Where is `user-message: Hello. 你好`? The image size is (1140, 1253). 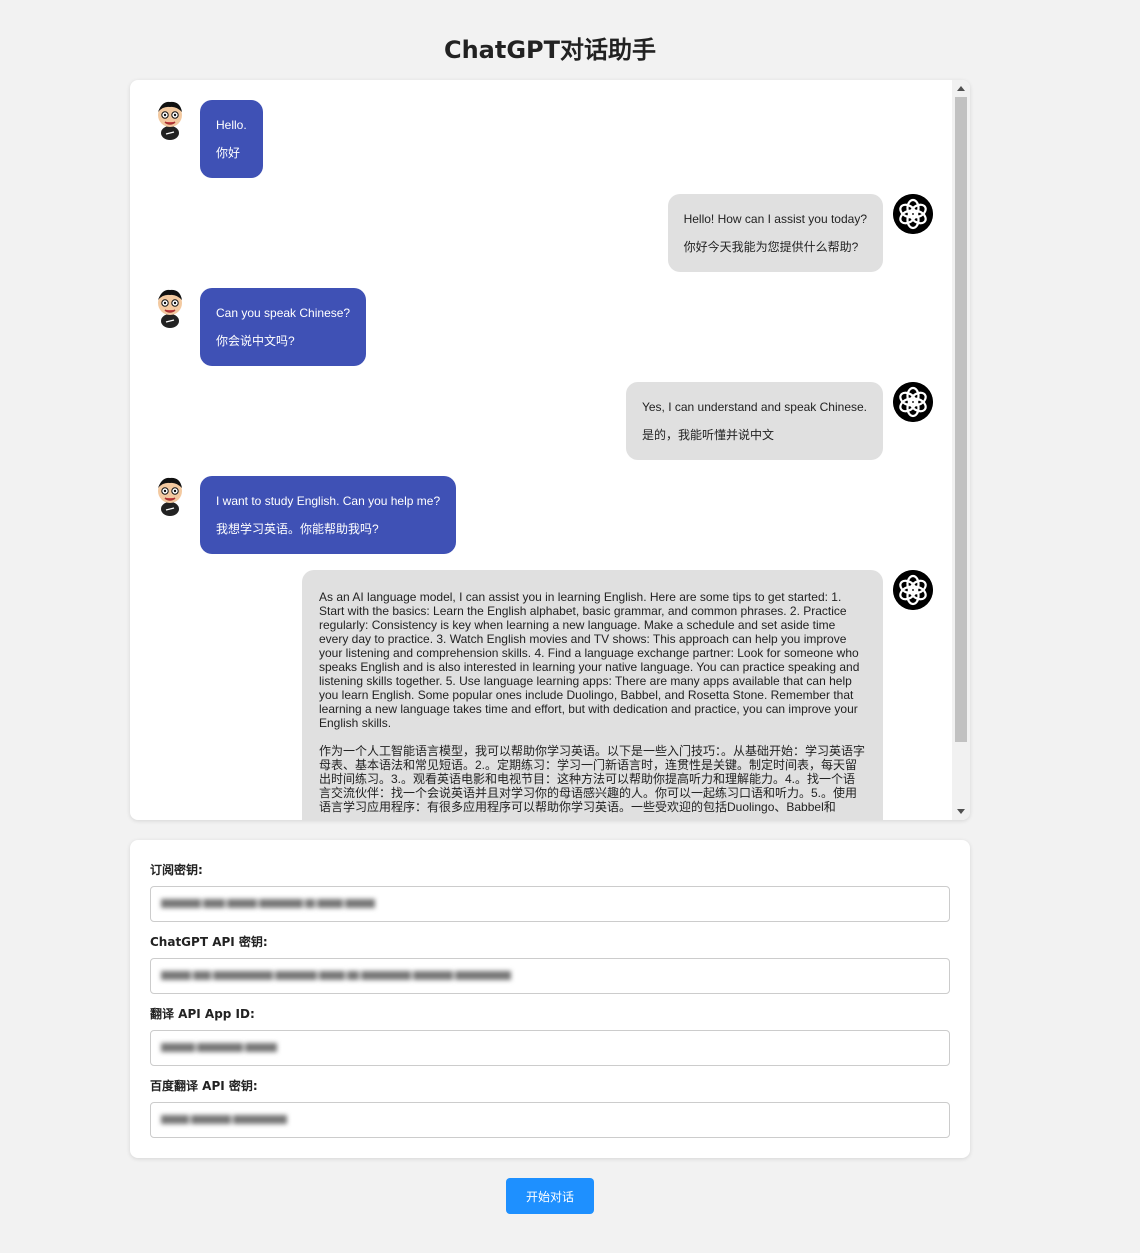
user-message: Hello. 你好 is located at coordinates (231, 139).